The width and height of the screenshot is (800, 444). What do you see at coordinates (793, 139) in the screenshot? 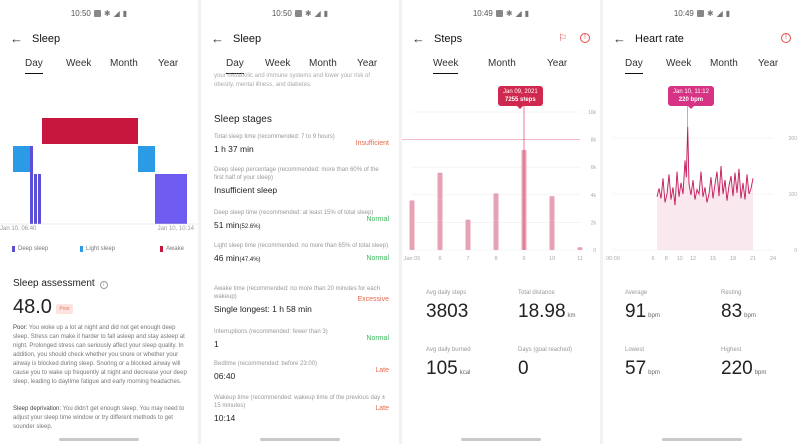
I see `y-tick-label: 200` at bounding box center [793, 139].